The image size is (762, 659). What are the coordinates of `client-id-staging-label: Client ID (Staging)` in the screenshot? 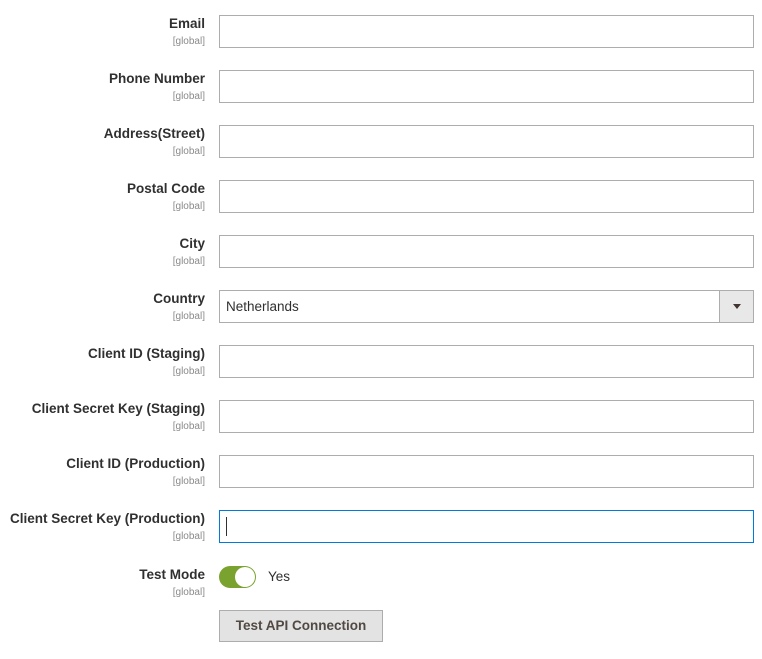 It's located at (146, 353).